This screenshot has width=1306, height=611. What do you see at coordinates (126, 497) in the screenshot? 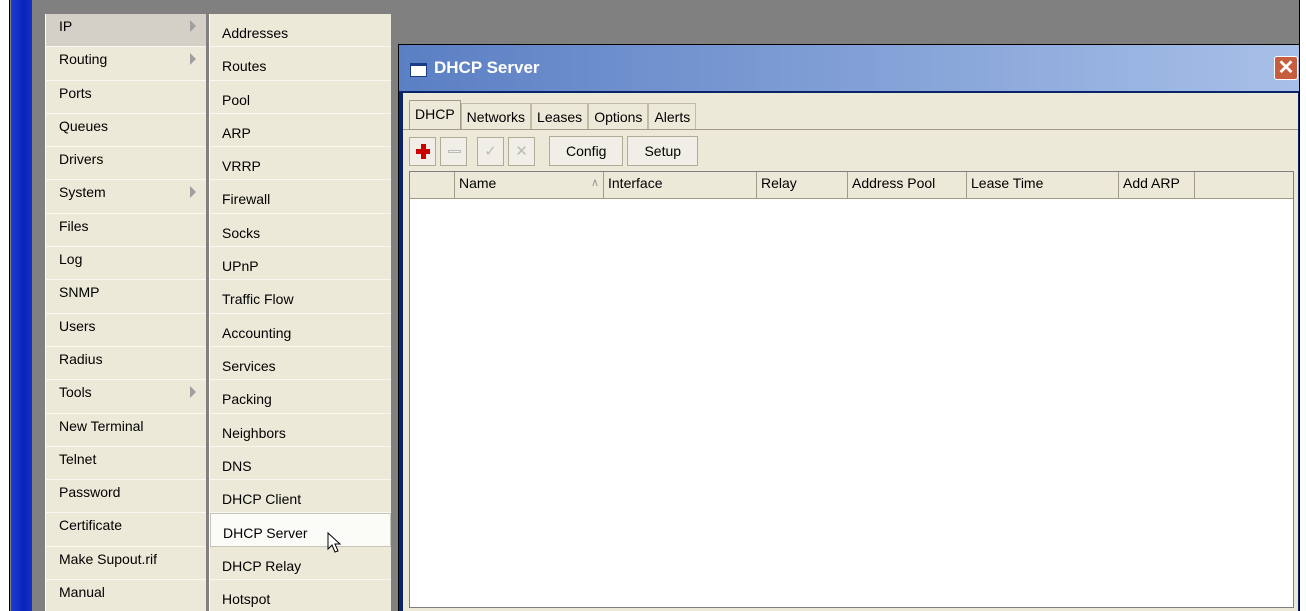
I see `menu-item-password: Password` at bounding box center [126, 497].